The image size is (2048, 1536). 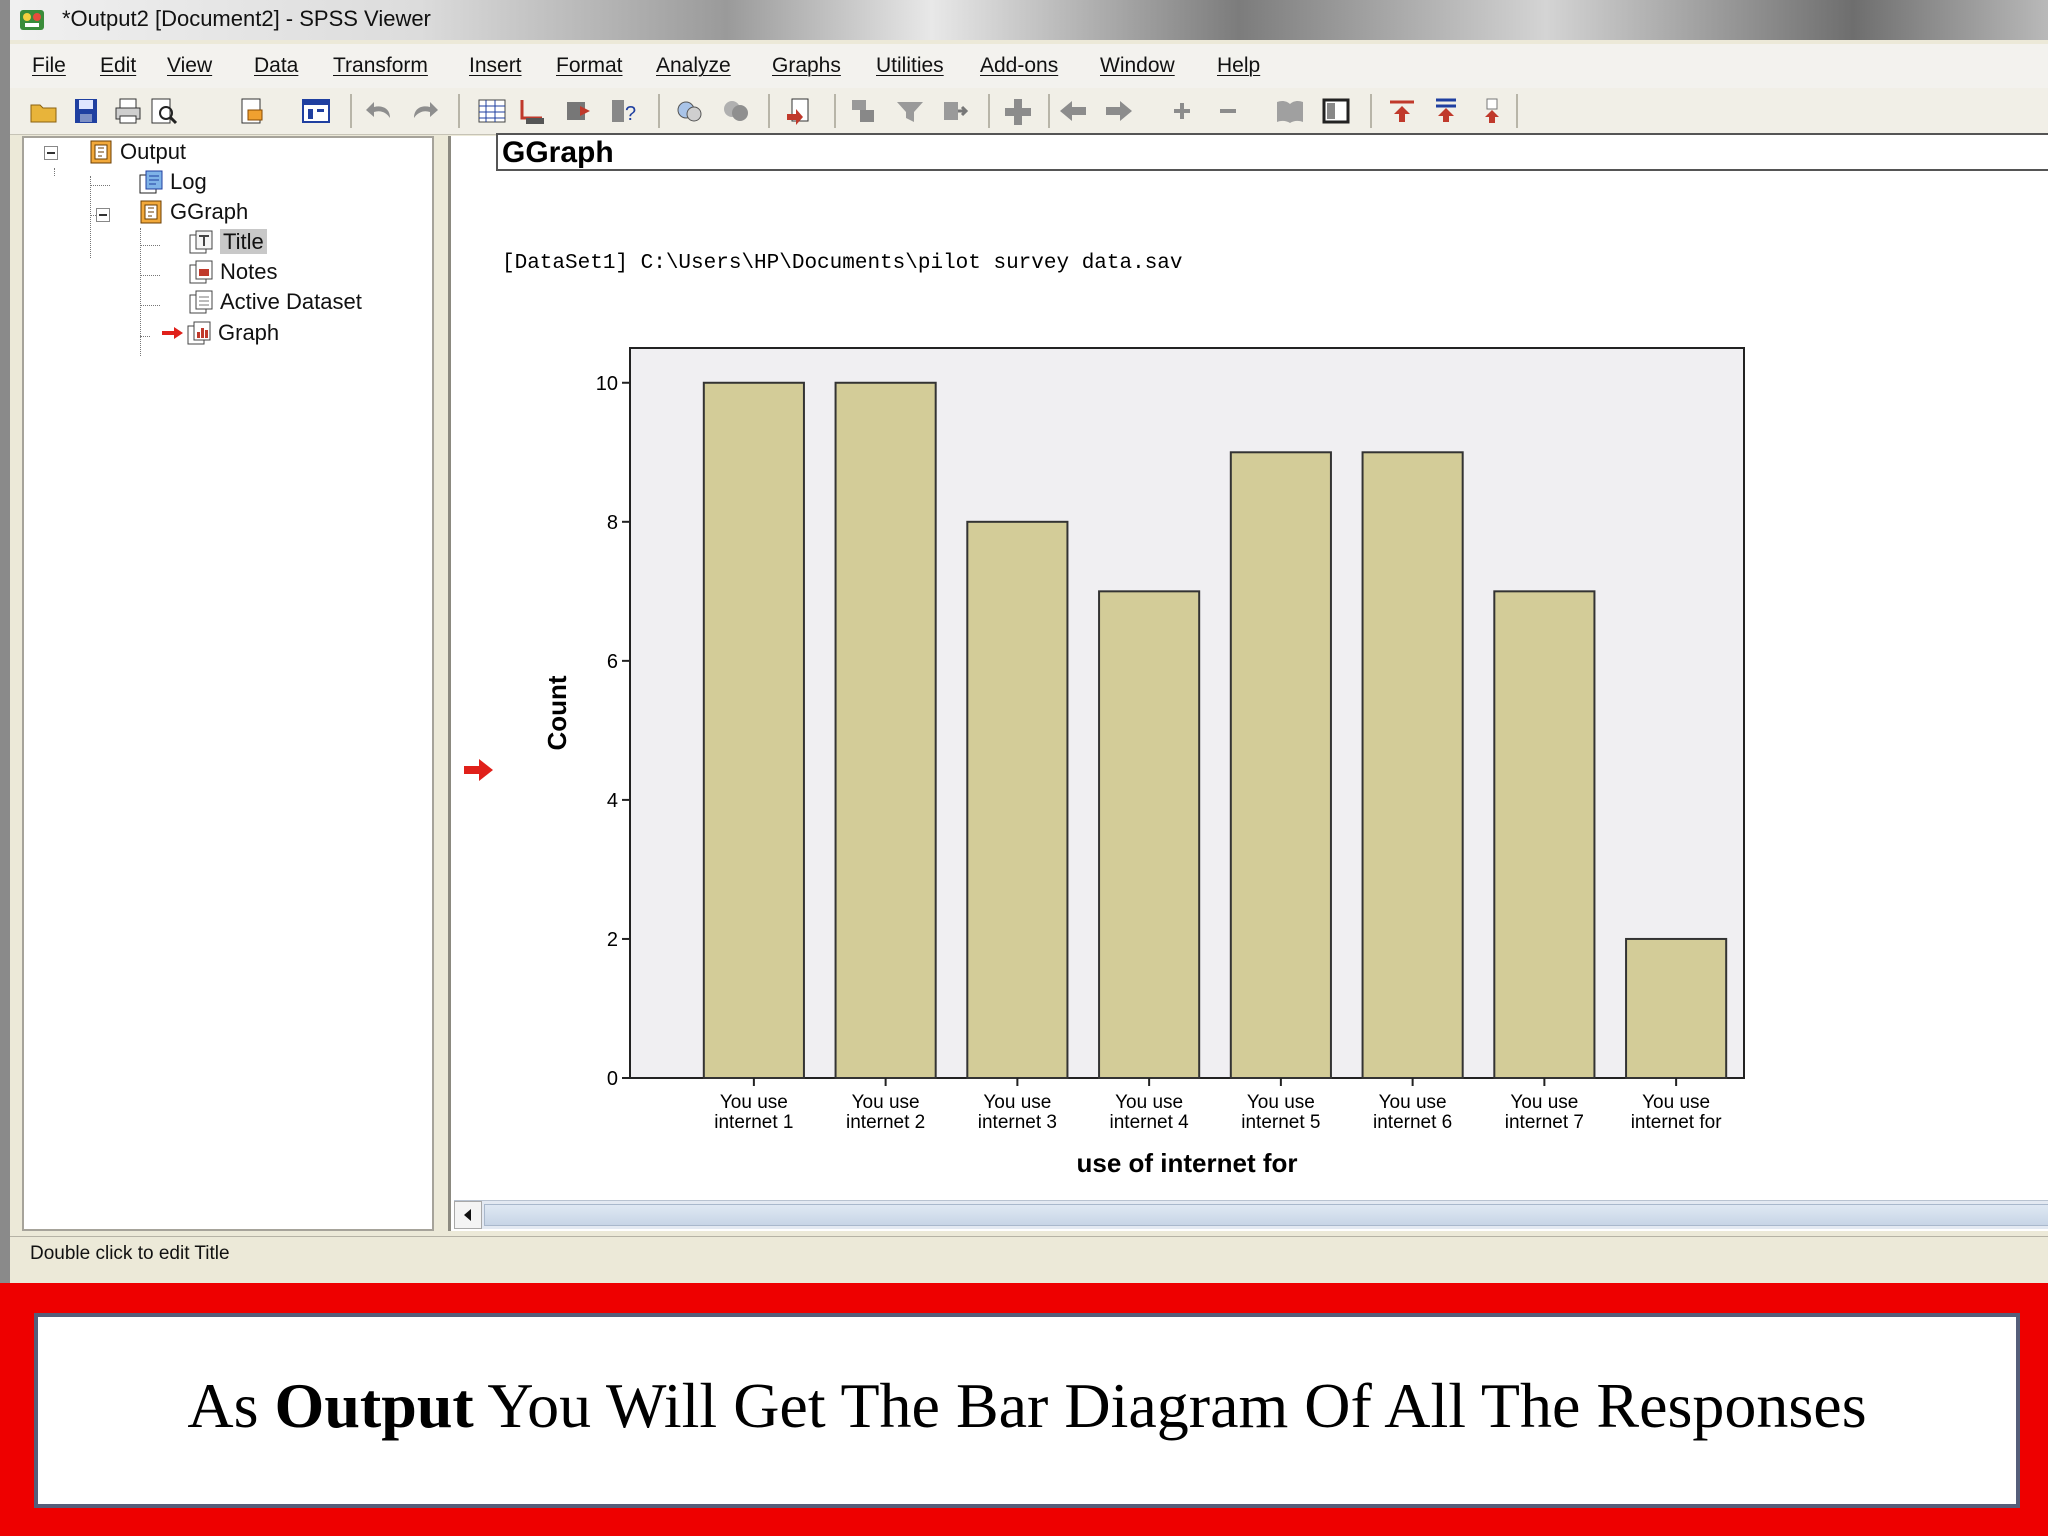 What do you see at coordinates (478, 770) in the screenshot?
I see `current-output-arrow-icon` at bounding box center [478, 770].